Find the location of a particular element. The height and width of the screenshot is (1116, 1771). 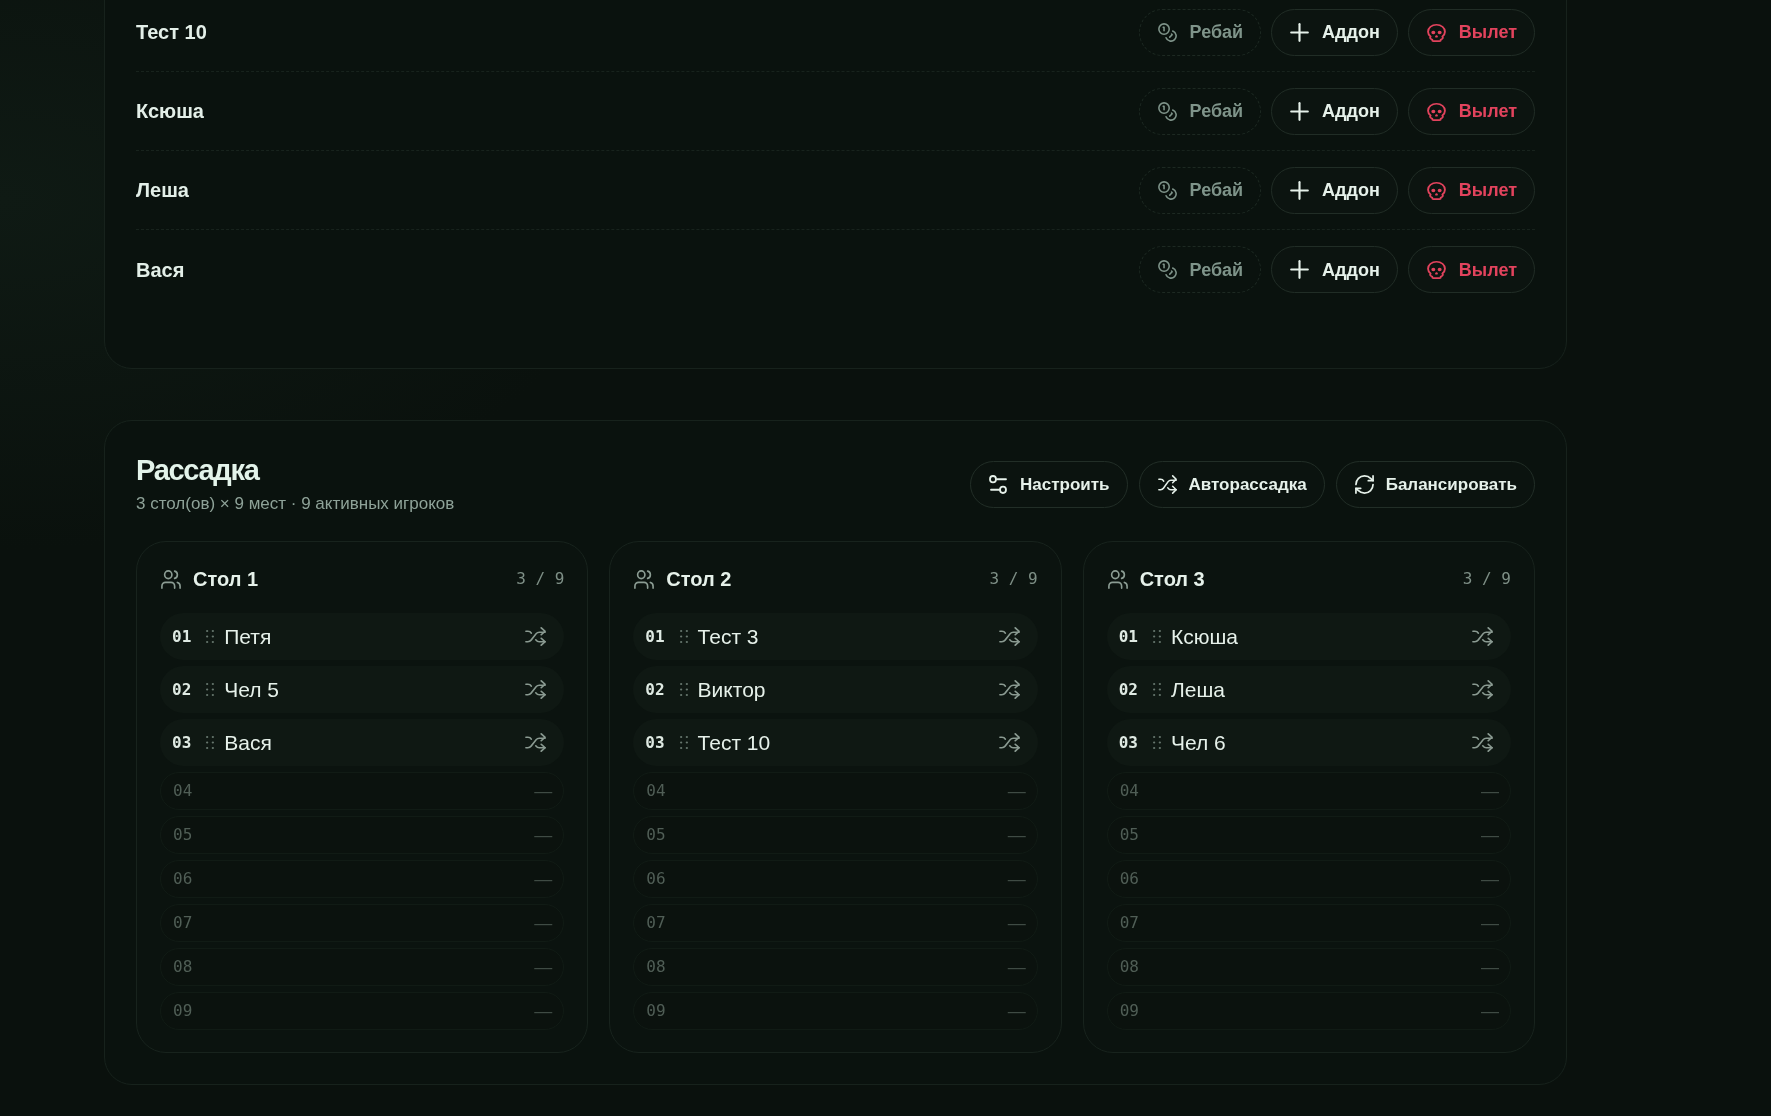

seat-row: 03 Тест 10 is located at coordinates (835, 742).